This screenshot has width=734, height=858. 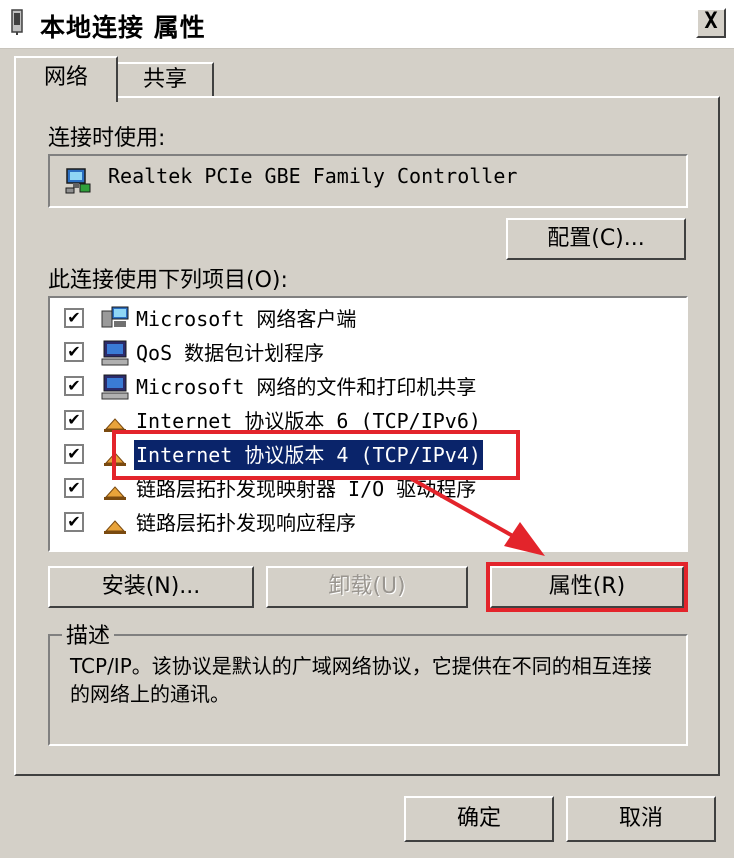 I want to click on list-item: ✔ QoS 数据包计划程序, so click(x=360, y=353).